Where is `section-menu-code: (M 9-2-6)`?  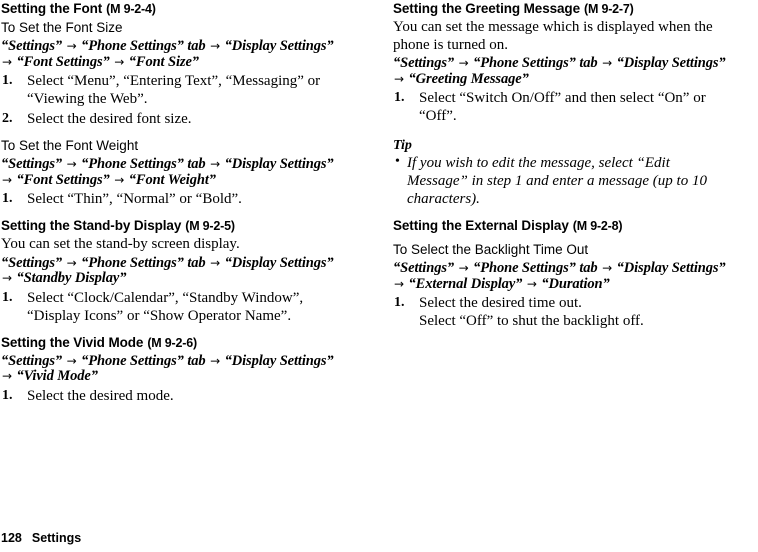
section-menu-code: (M 9-2-6) is located at coordinates (172, 342).